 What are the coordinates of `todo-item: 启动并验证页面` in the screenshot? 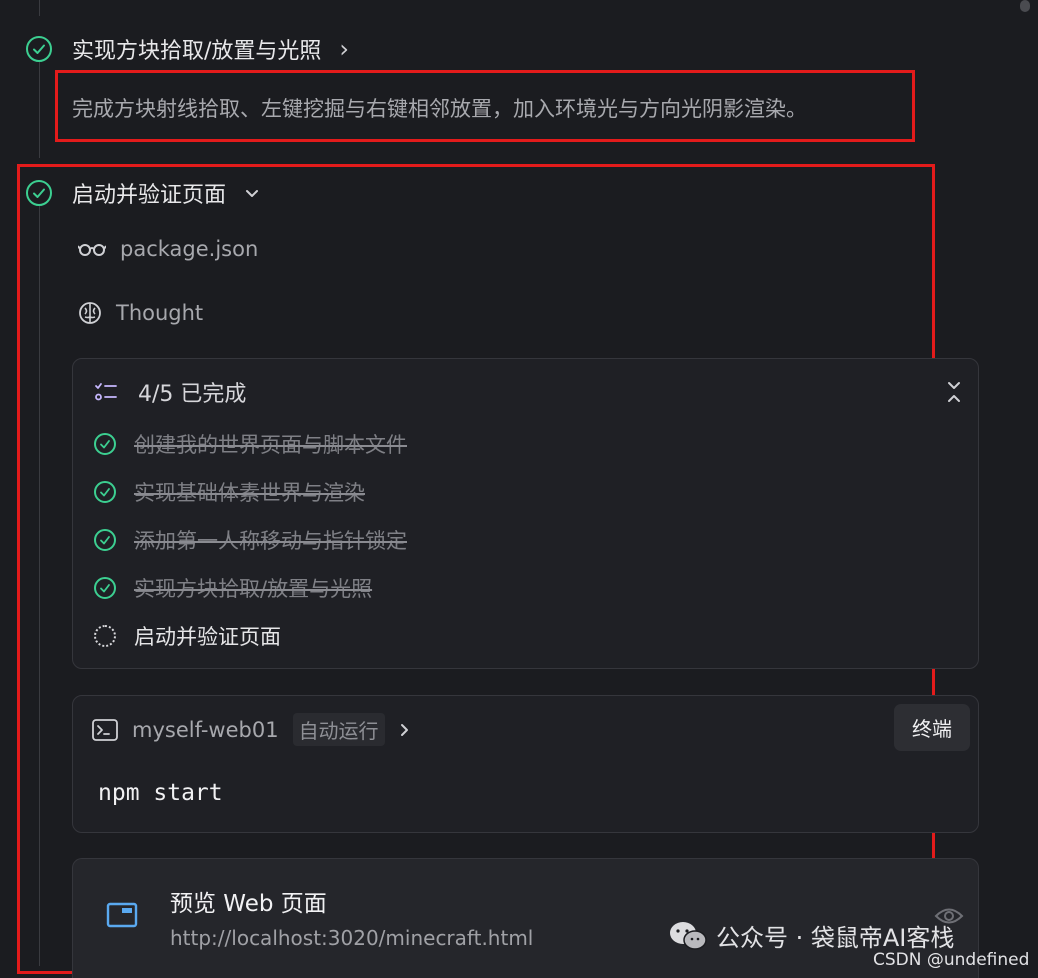 It's located at (187, 636).